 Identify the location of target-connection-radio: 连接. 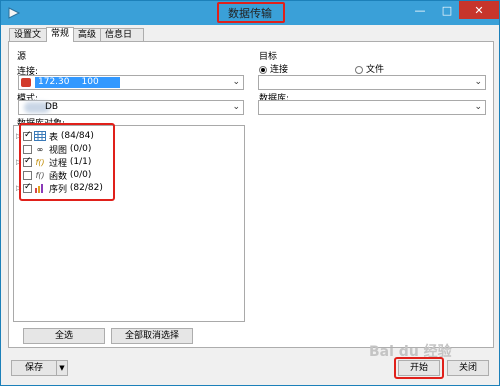
(273, 68).